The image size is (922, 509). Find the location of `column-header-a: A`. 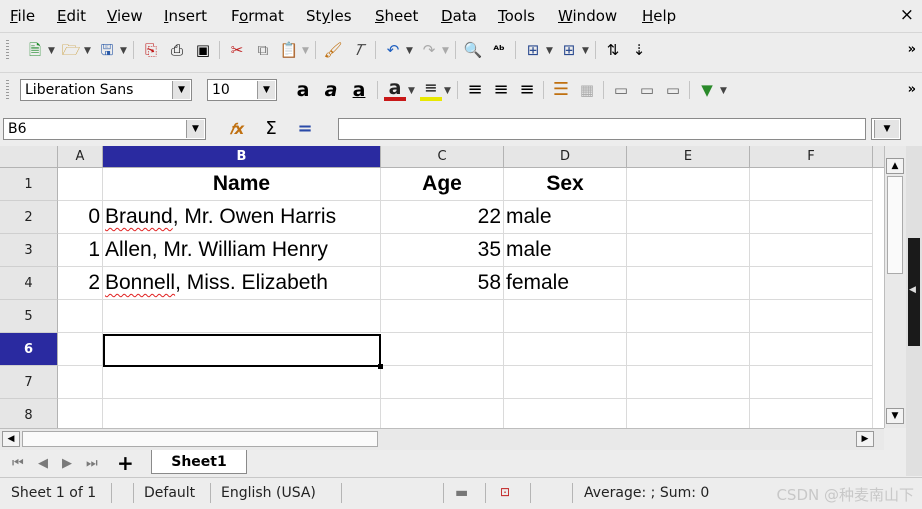

column-header-a: A is located at coordinates (80, 157).